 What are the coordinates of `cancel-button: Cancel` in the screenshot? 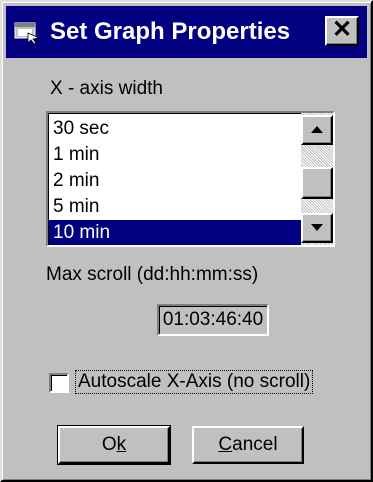 It's located at (248, 445).